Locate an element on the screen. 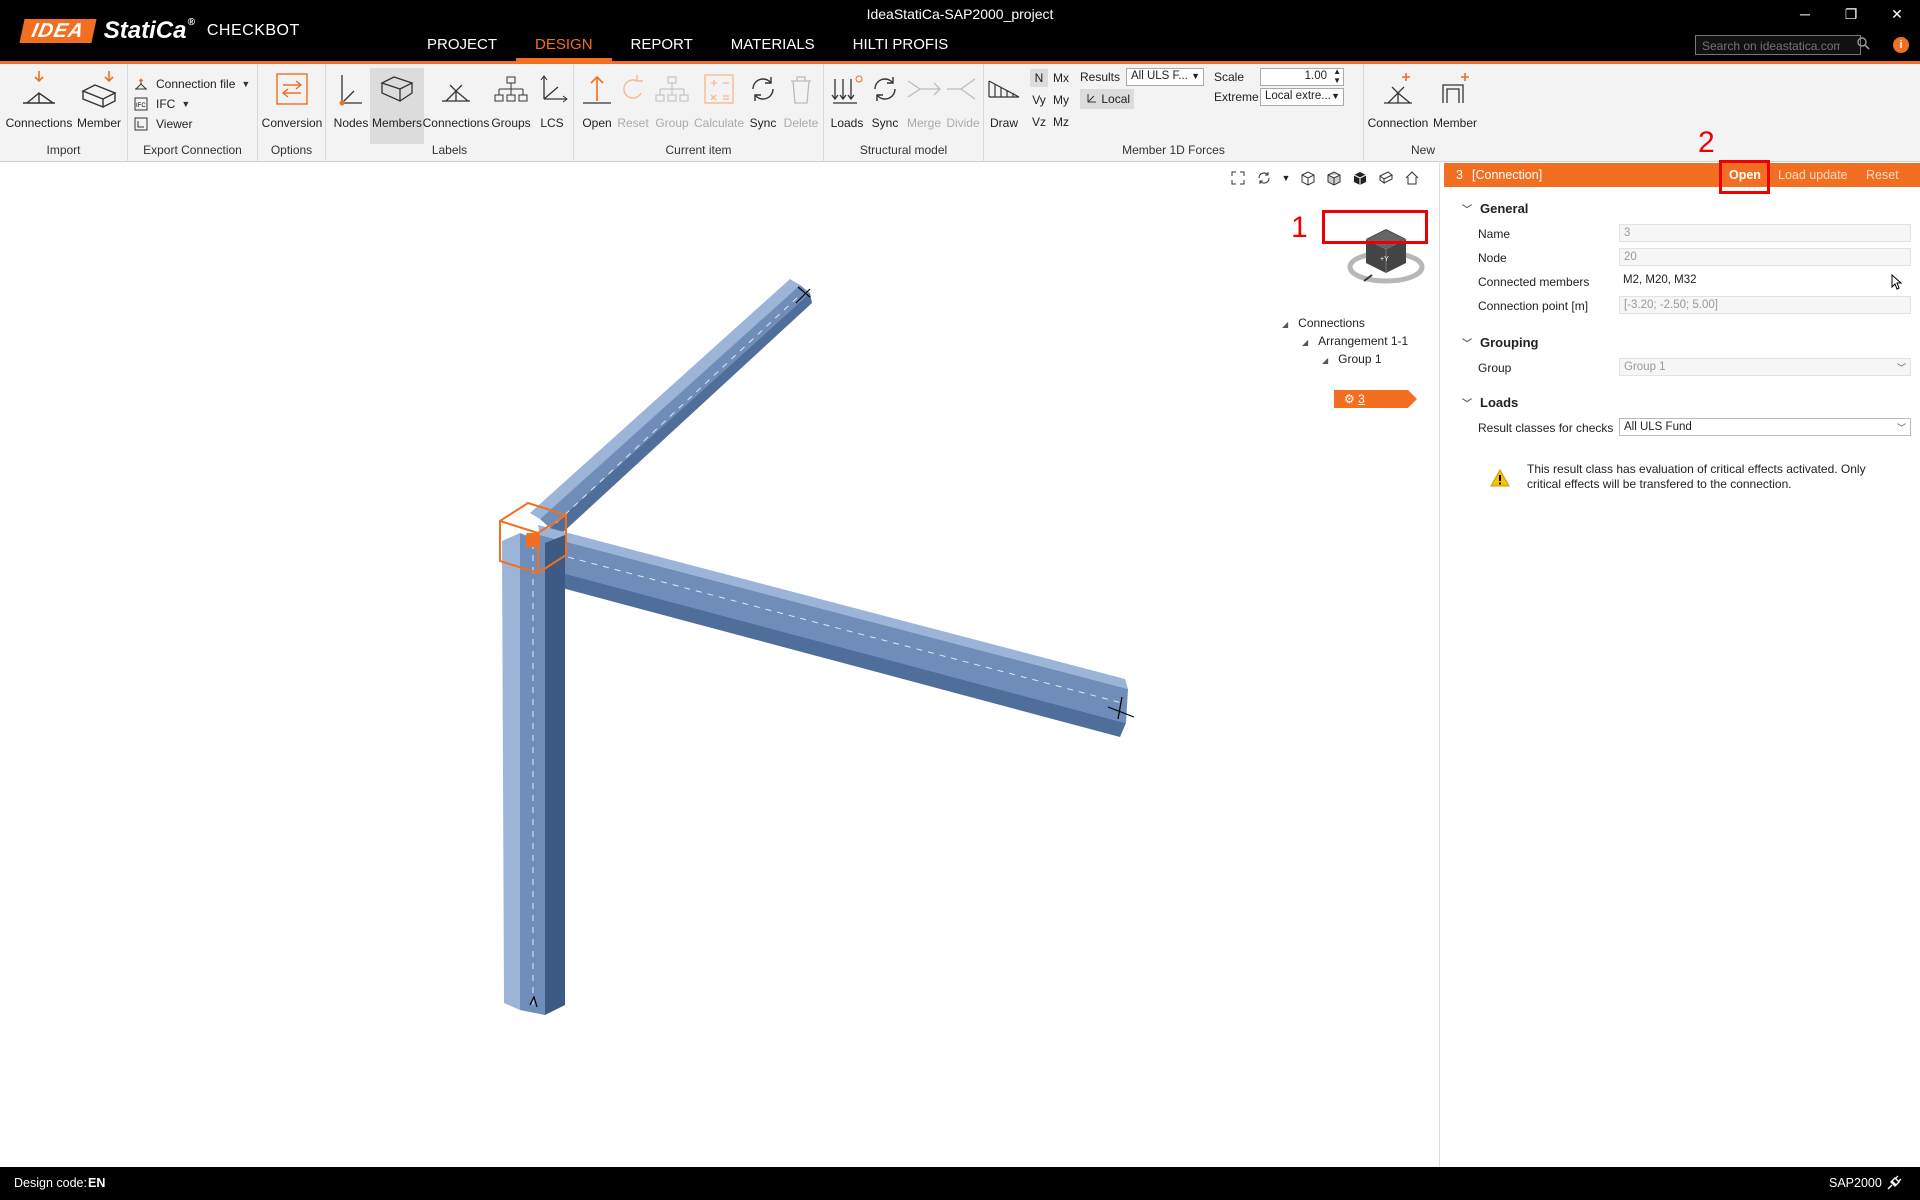  scale-spinner: 1.00 ▲ ▼ is located at coordinates (1302, 77).